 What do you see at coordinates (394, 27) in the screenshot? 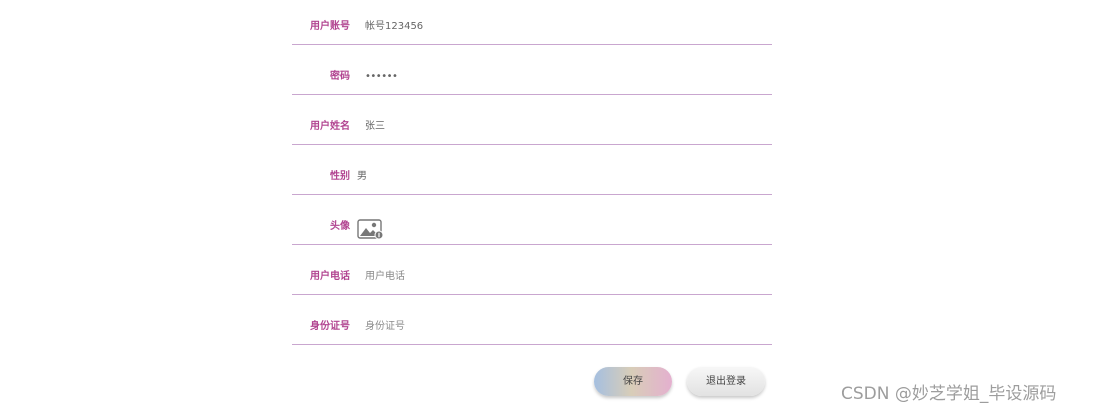
I see `account-input: 帐号123456` at bounding box center [394, 27].